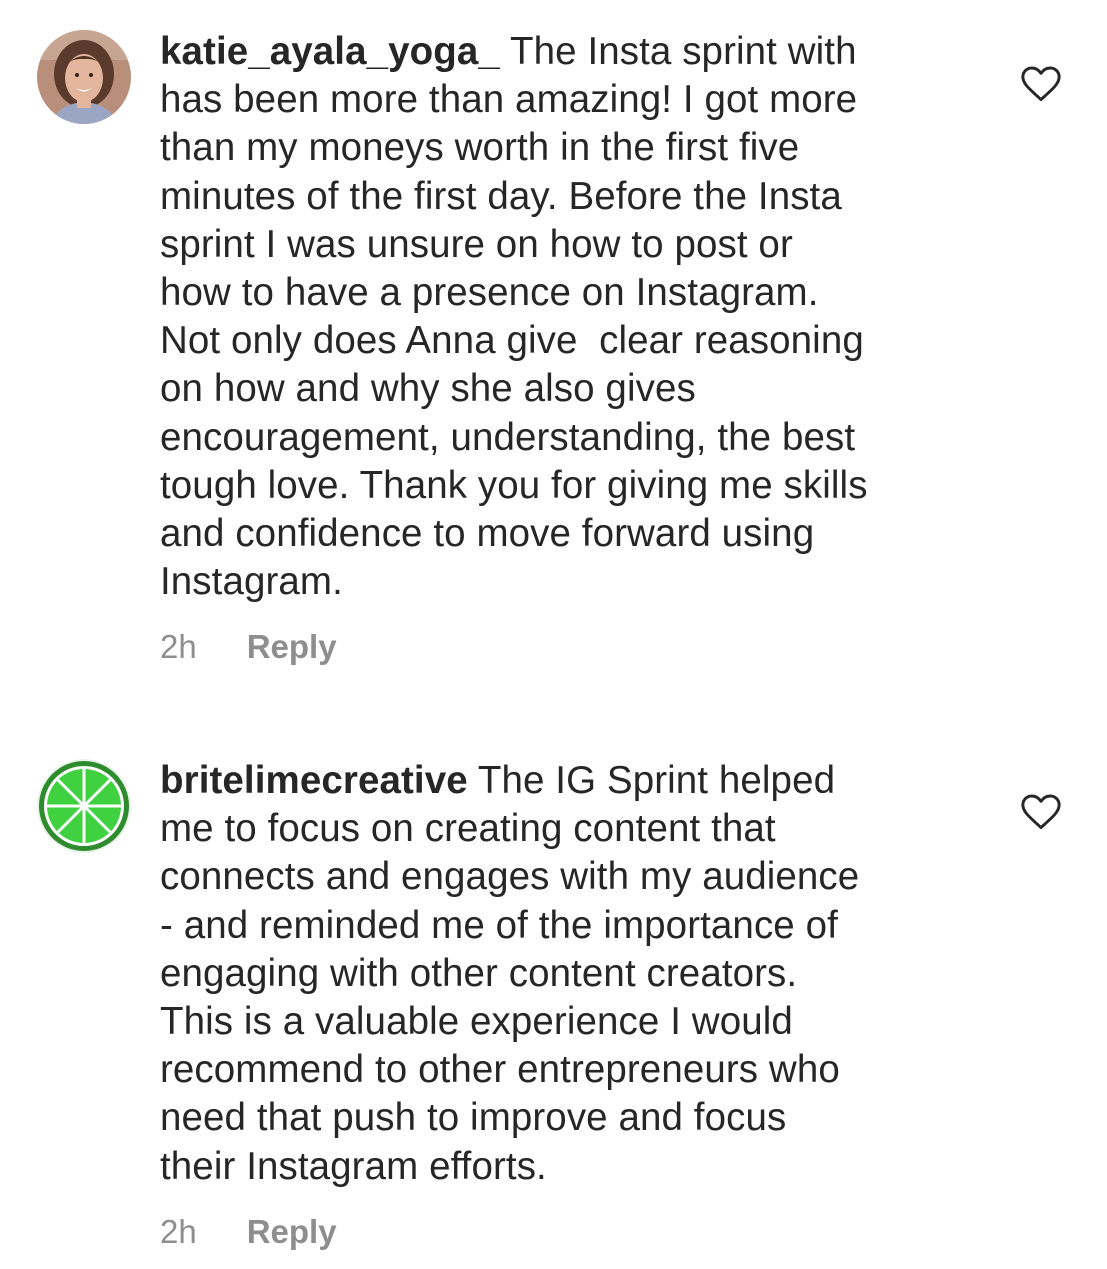  I want to click on comment-text-line: engaging with other content creators., so click(479, 973).